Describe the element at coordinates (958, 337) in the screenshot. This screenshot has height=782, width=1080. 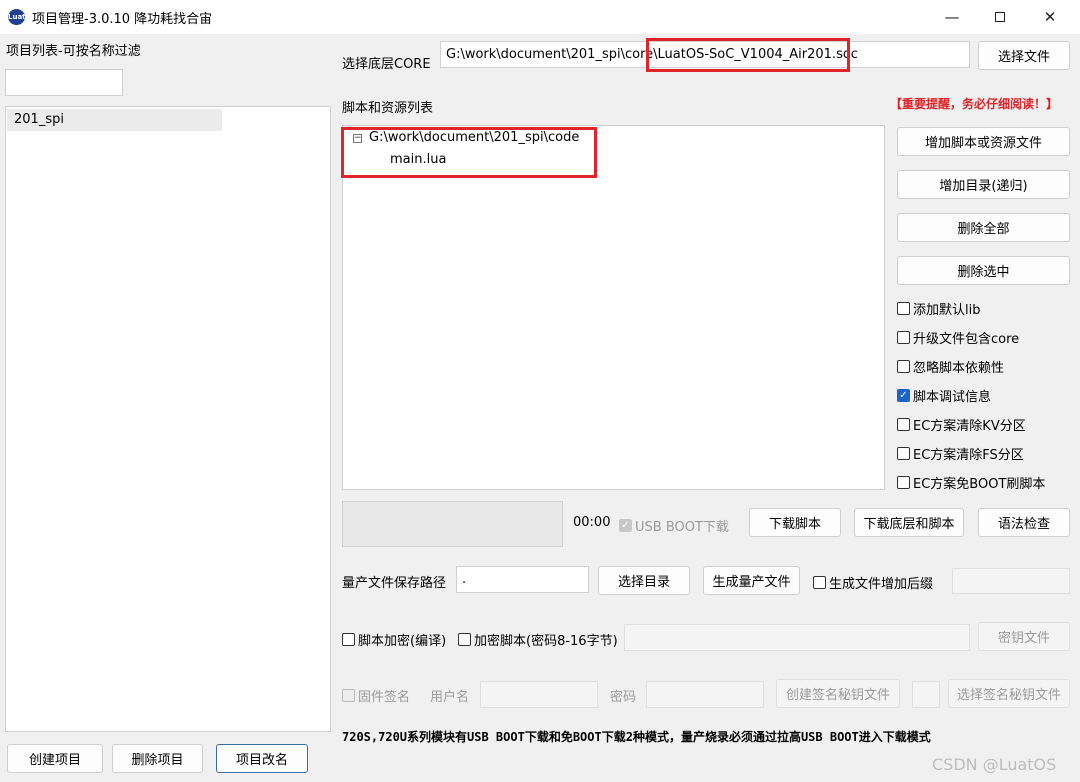
I see `option-include-core: 升级文件包含core` at that location.